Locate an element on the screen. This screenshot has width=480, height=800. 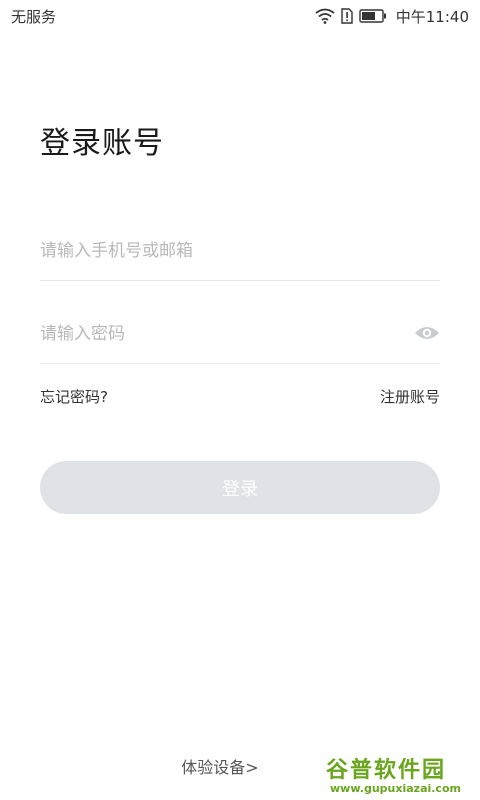
watermark-logo: 谷普软件园 www.gupuxiazai.com is located at coordinates (400, 775).